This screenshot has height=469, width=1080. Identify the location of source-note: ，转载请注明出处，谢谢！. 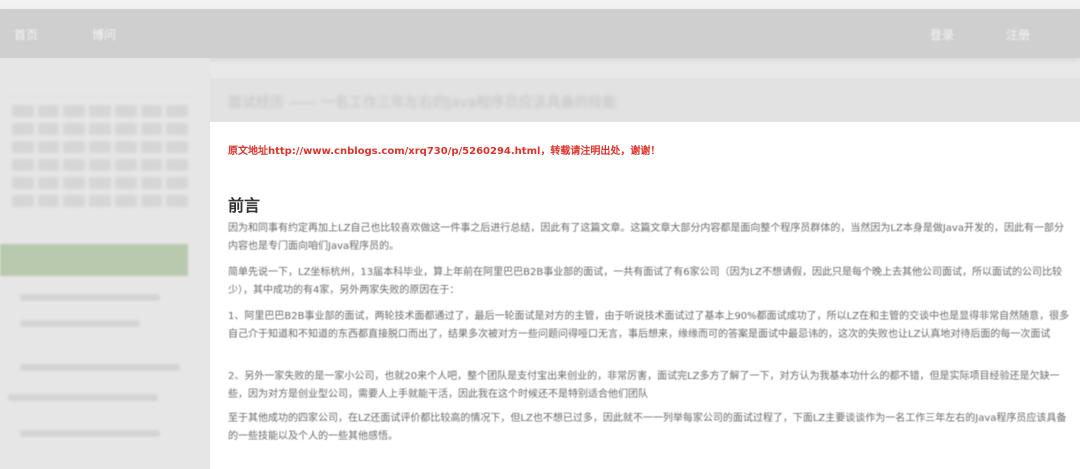
(600, 151).